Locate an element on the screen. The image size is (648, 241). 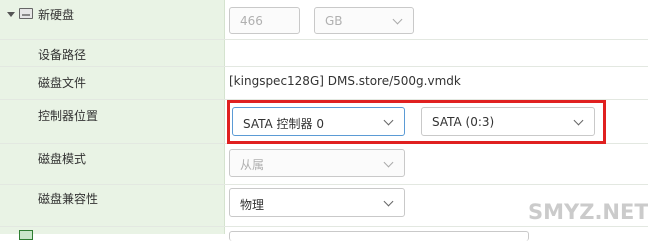
expand-collapse-icon is located at coordinates (11, 14).